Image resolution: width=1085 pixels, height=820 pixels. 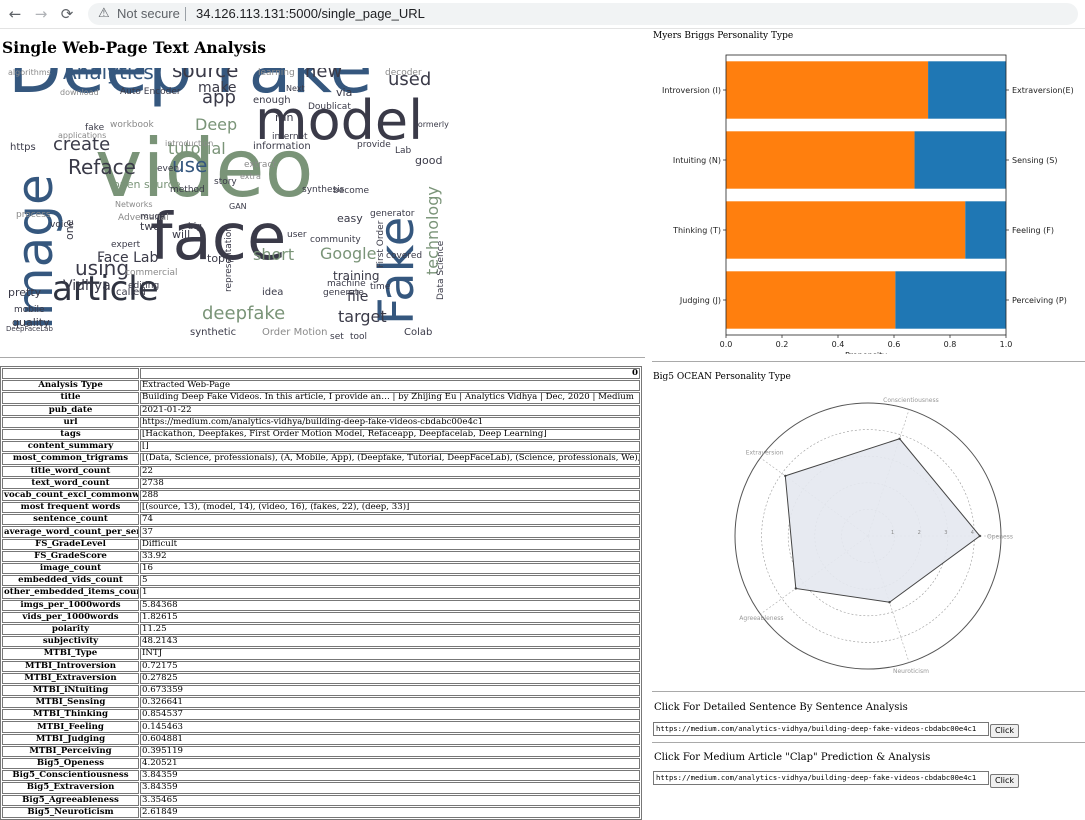 What do you see at coordinates (290, 136) in the screenshot?
I see `cloud-word: internet` at bounding box center [290, 136].